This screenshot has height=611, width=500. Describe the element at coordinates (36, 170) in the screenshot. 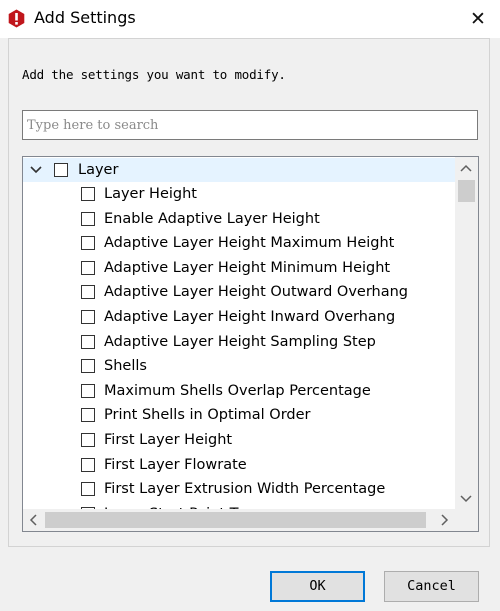

I see `chevron-down-icon` at that location.